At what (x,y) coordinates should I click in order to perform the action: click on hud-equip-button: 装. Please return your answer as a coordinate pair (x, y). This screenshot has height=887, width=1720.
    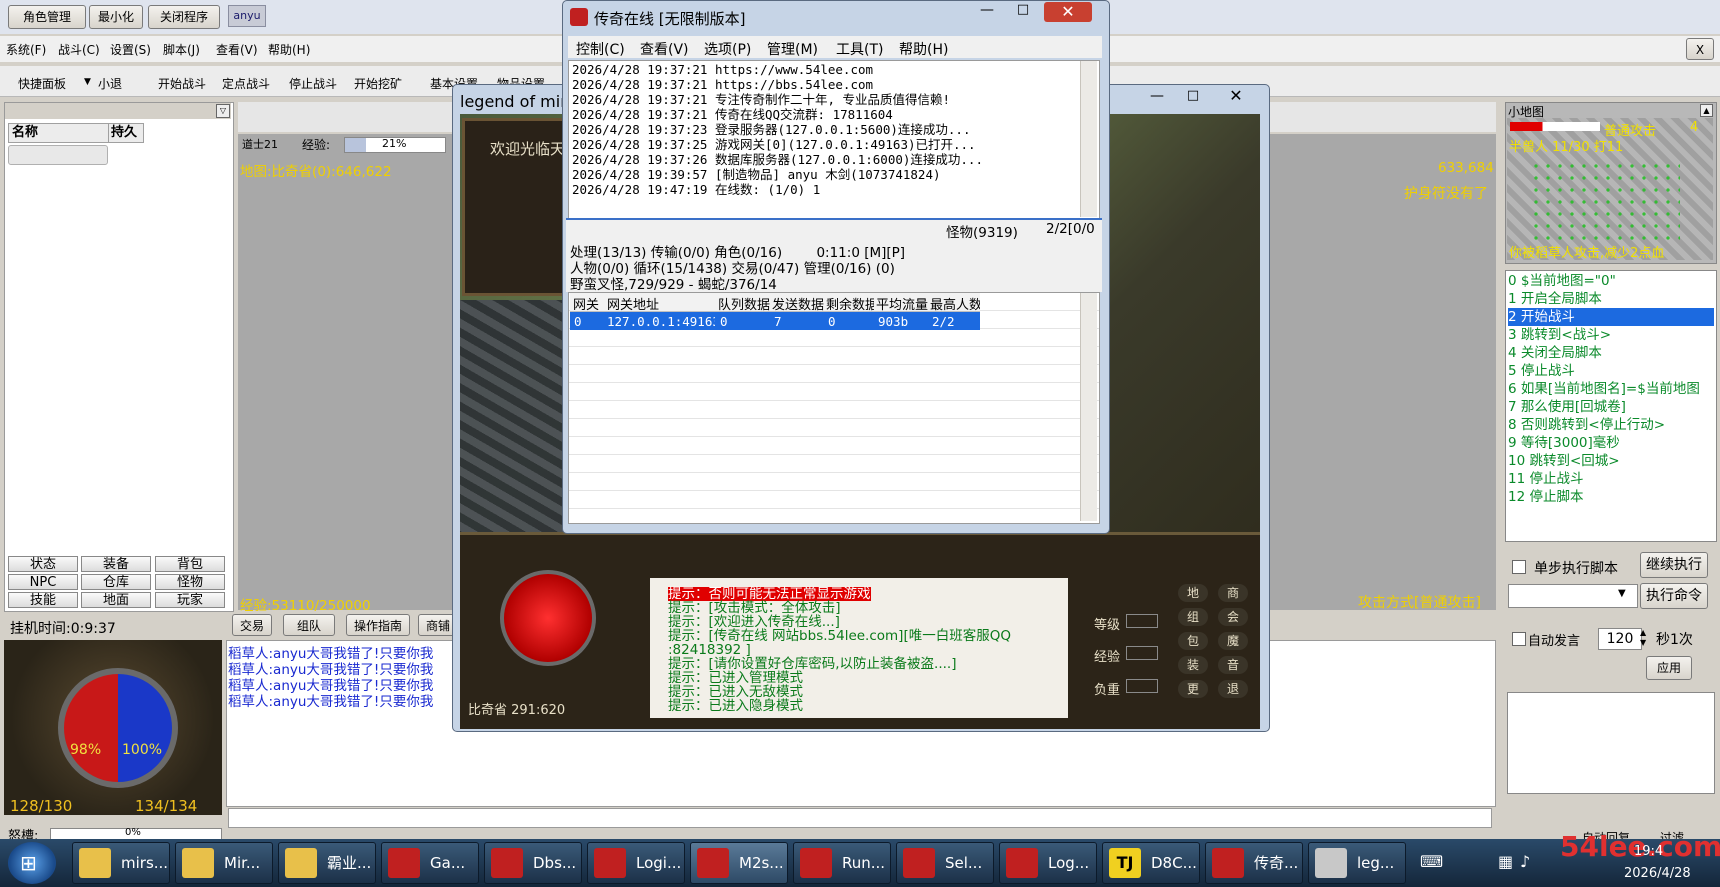
    Looking at the image, I should click on (1193, 665).